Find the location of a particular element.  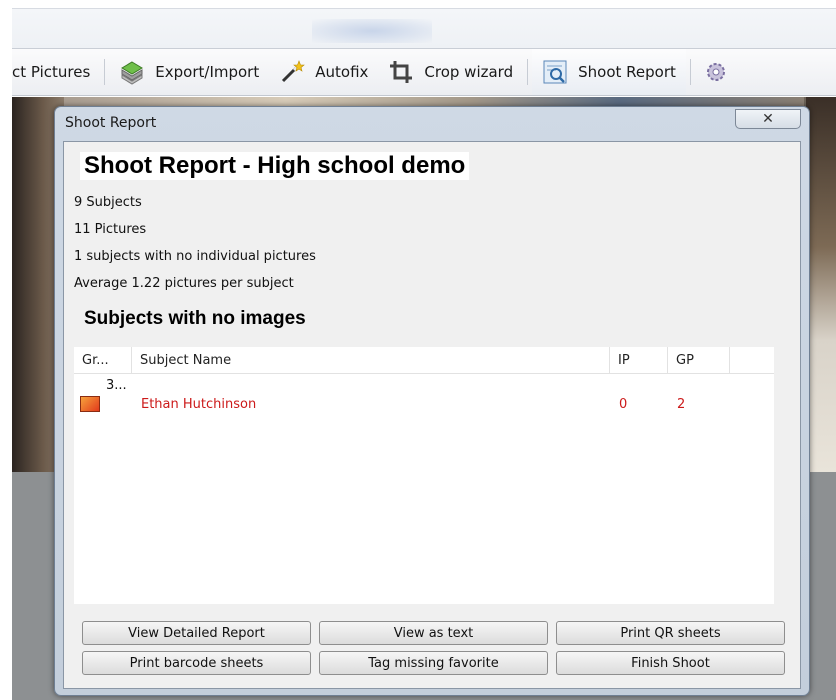

row-ip: 0 is located at coordinates (623, 404).